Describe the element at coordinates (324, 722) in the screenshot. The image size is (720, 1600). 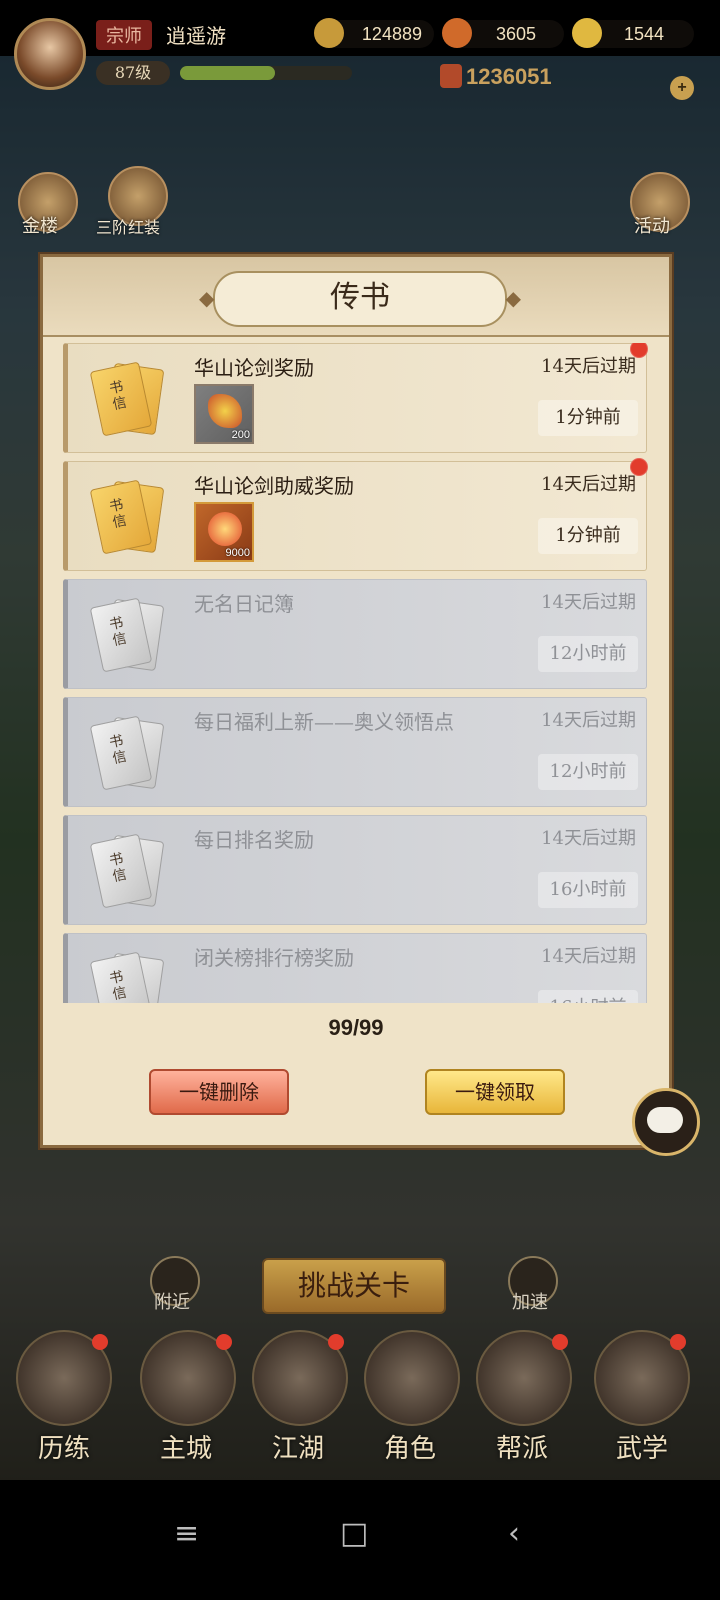
I see `mail-title: 每日福利上新——奥义领悟点` at that location.